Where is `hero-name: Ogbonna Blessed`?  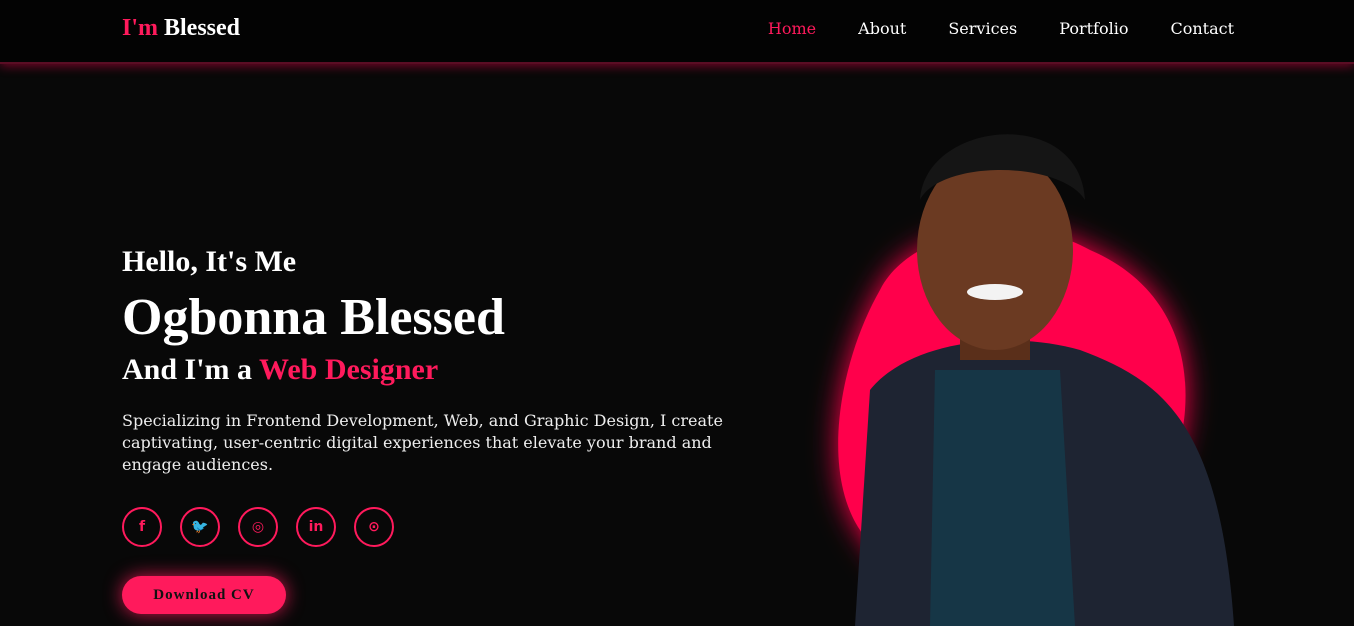 hero-name: Ogbonna Blessed is located at coordinates (313, 317).